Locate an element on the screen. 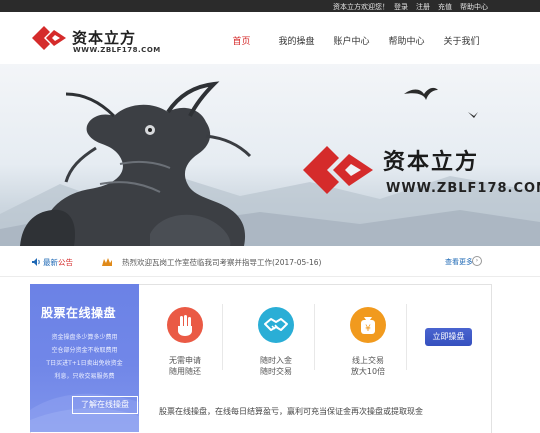 This screenshot has width=540, height=433. nav-item-account: 账户中心 is located at coordinates (351, 40).